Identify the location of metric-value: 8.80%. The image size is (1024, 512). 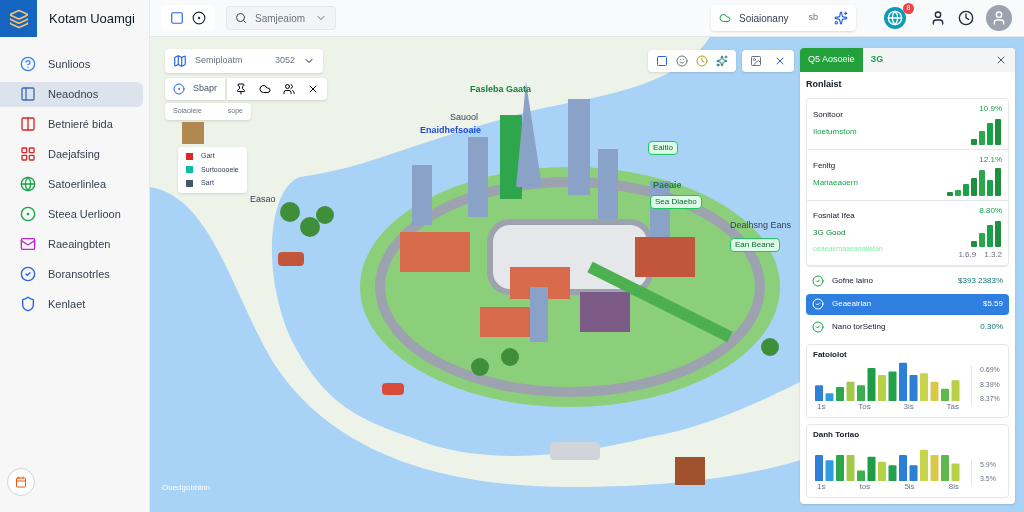
(990, 210).